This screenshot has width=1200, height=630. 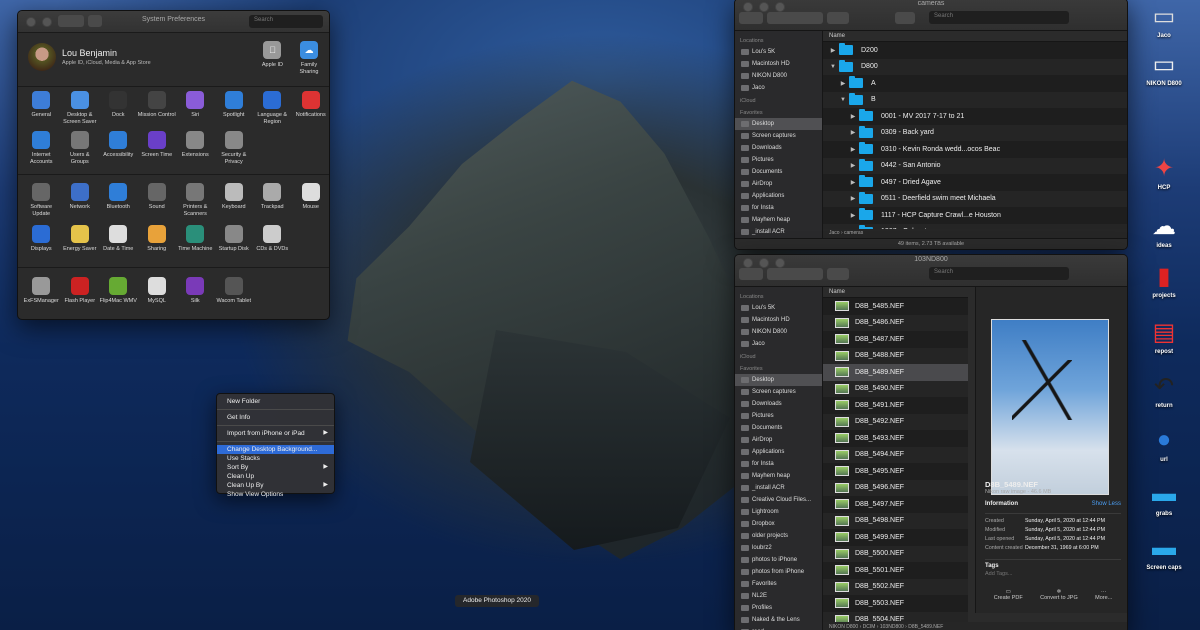 What do you see at coordinates (1164, 444) in the screenshot?
I see `desktop-icon-url: ● url` at bounding box center [1164, 444].